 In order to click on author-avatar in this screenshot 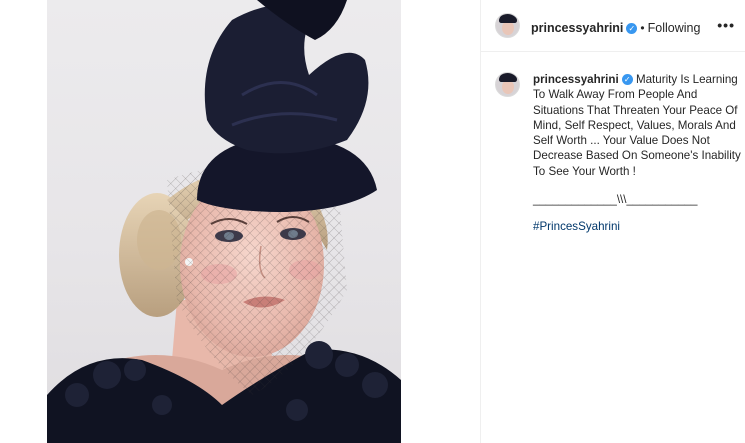, I will do `click(507, 25)`.